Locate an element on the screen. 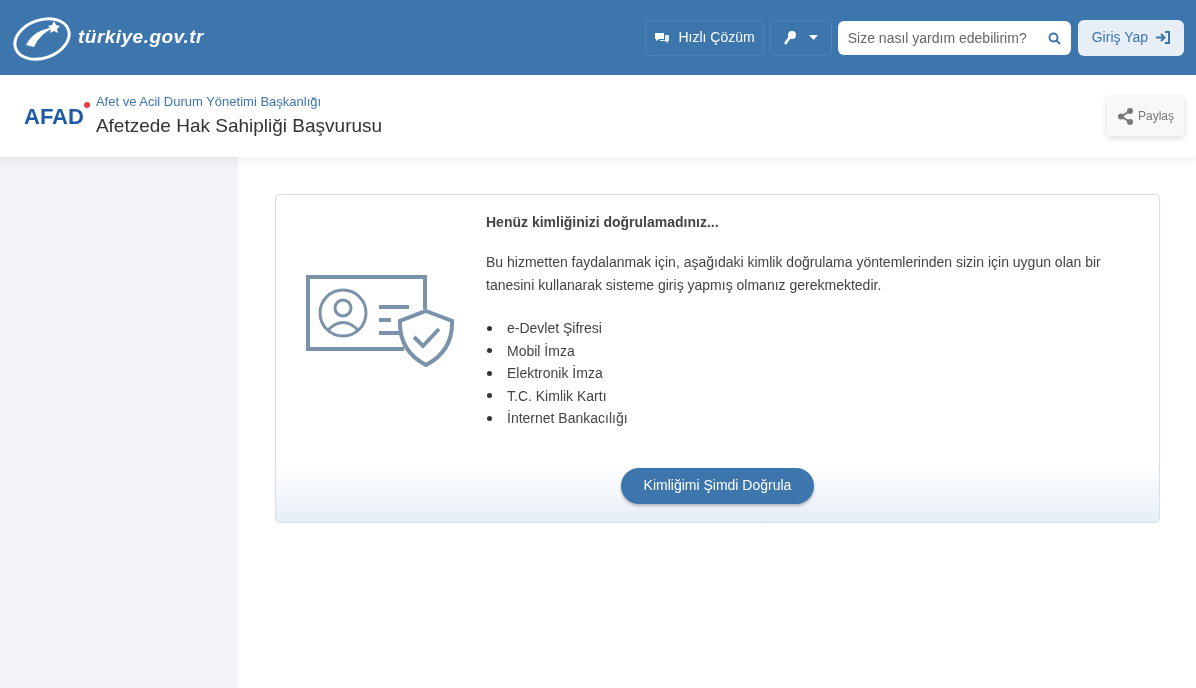 Image resolution: width=1196 pixels, height=688 pixels. key-dropdown-button is located at coordinates (800, 37).